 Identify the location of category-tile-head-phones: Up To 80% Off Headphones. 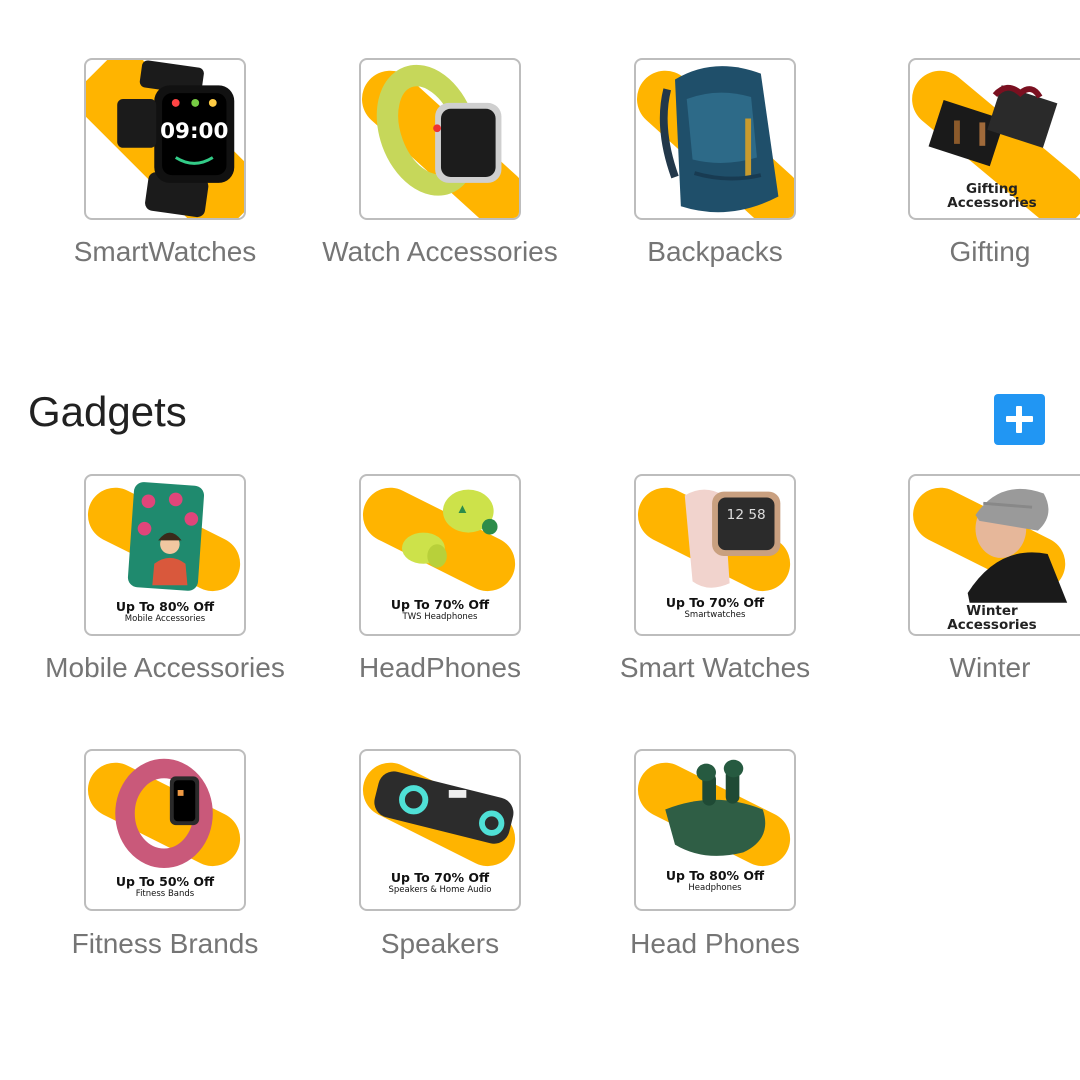
(715, 830).